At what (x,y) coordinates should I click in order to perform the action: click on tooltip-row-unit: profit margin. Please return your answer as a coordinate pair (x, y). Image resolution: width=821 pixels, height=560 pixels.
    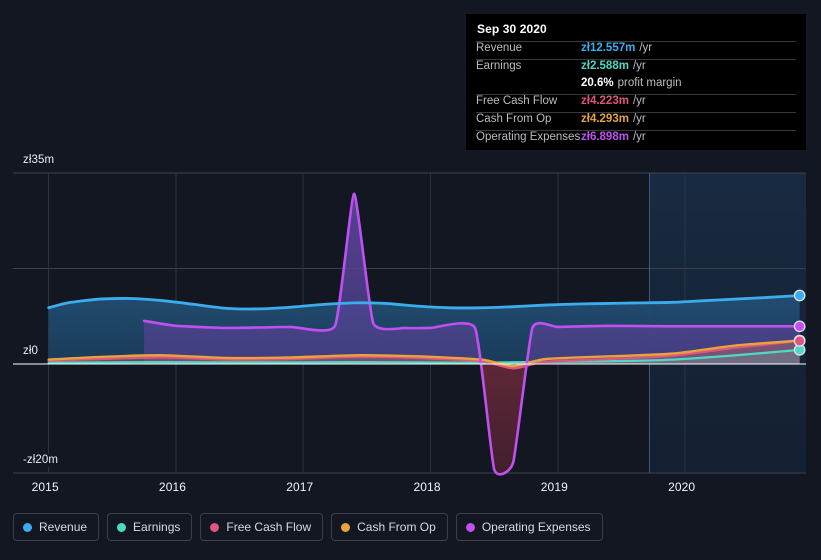
    Looking at the image, I should click on (649, 83).